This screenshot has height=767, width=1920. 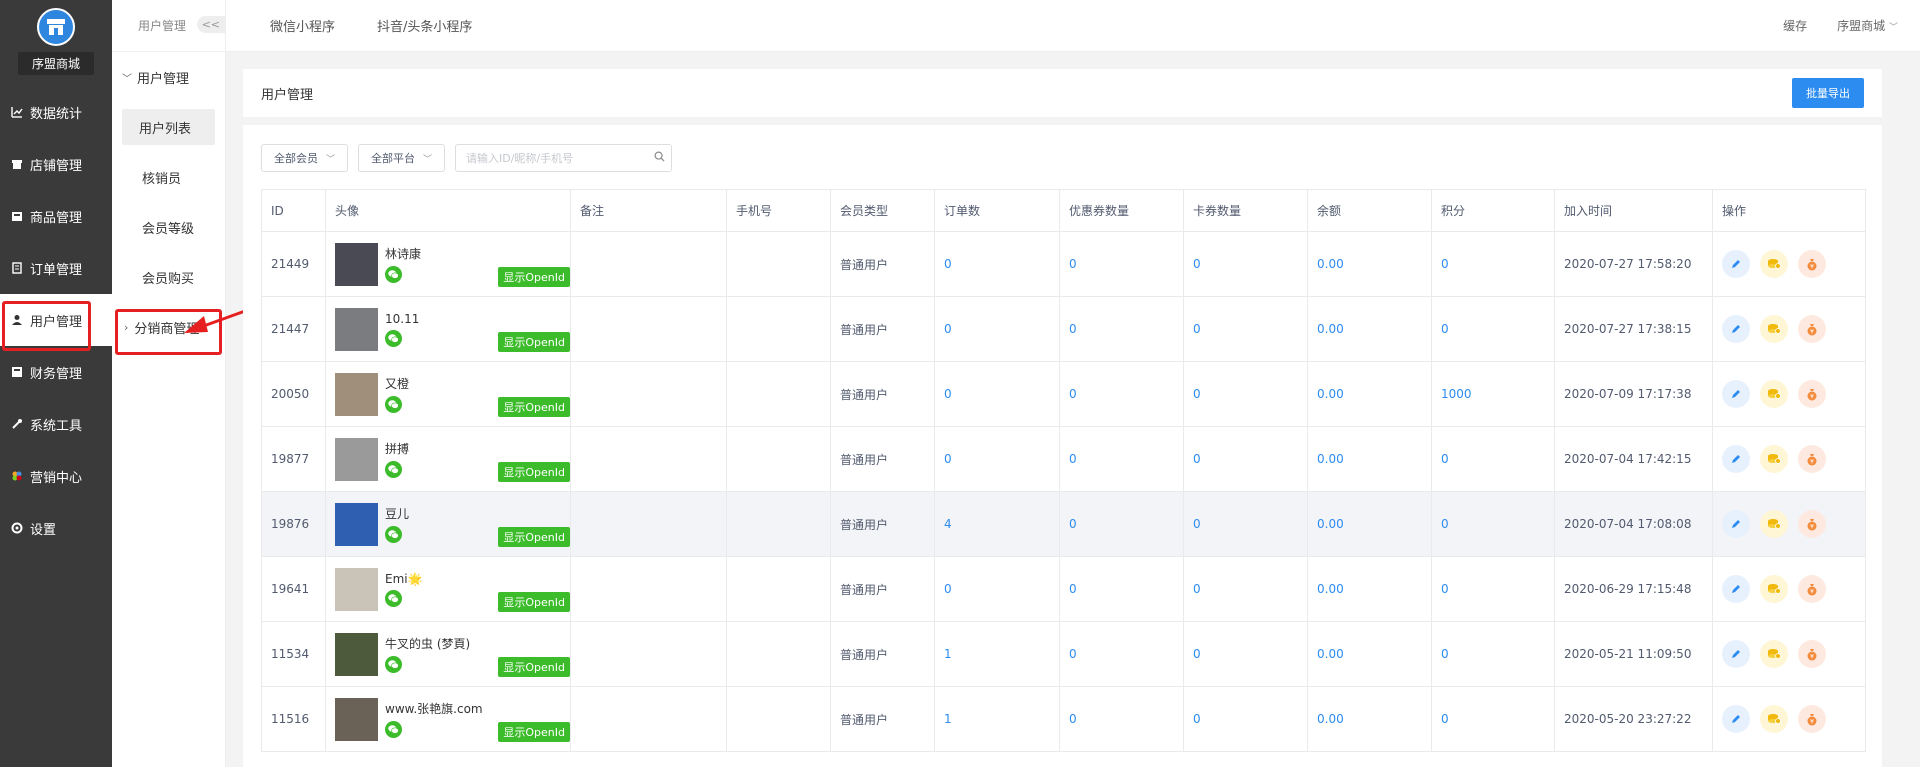 What do you see at coordinates (659, 158) in the screenshot?
I see `search-icon` at bounding box center [659, 158].